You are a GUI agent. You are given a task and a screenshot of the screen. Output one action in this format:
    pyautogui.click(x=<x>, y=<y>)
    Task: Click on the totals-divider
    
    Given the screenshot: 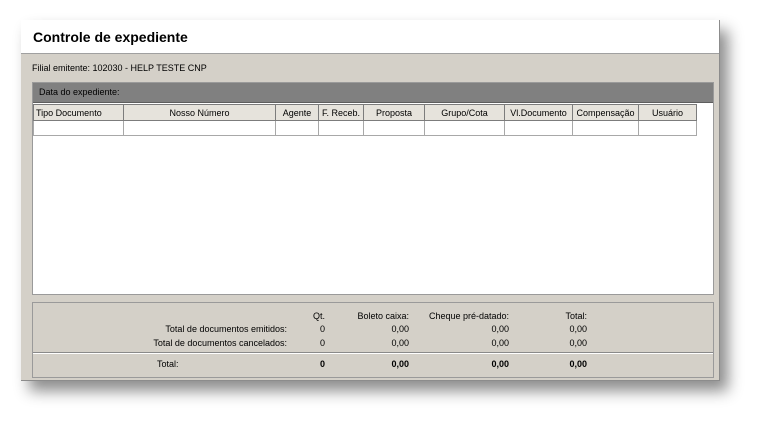 What is the action you would take?
    pyautogui.click(x=373, y=353)
    